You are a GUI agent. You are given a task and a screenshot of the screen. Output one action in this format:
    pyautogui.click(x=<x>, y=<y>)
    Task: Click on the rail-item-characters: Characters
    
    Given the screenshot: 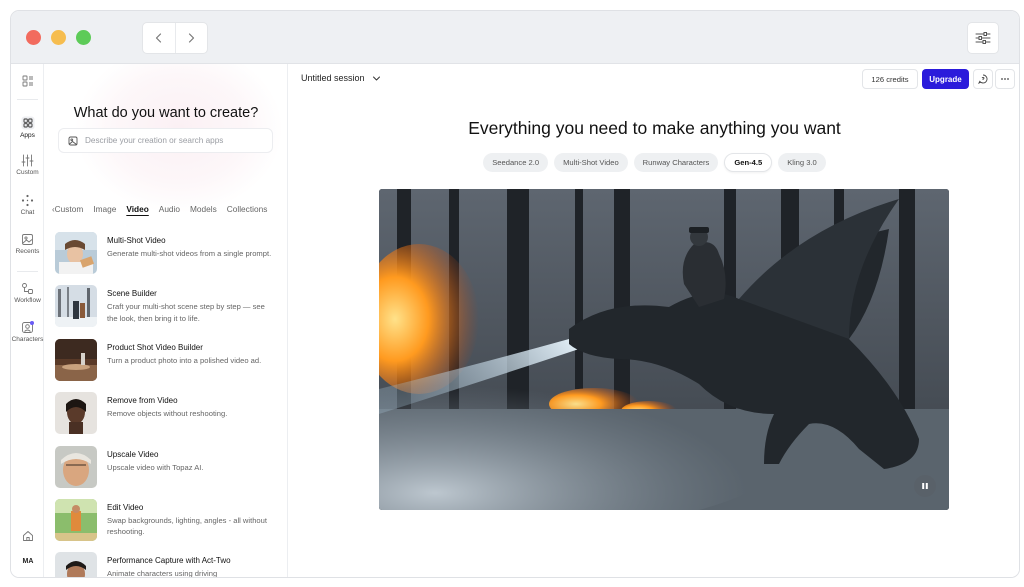 What is the action you would take?
    pyautogui.click(x=27, y=332)
    